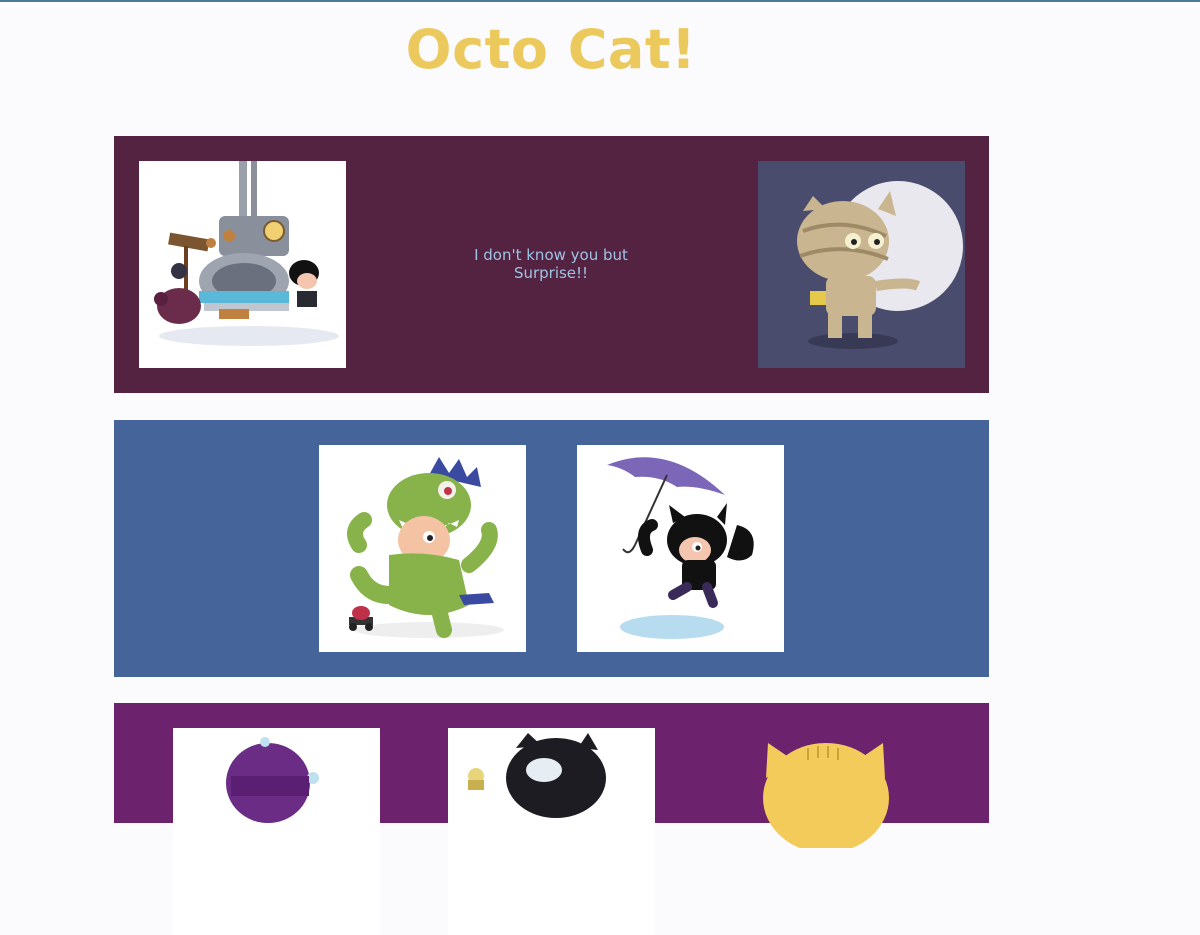 This screenshot has width=1200, height=935. What do you see at coordinates (537, 775) in the screenshot?
I see `goggles-octocat-icon` at bounding box center [537, 775].